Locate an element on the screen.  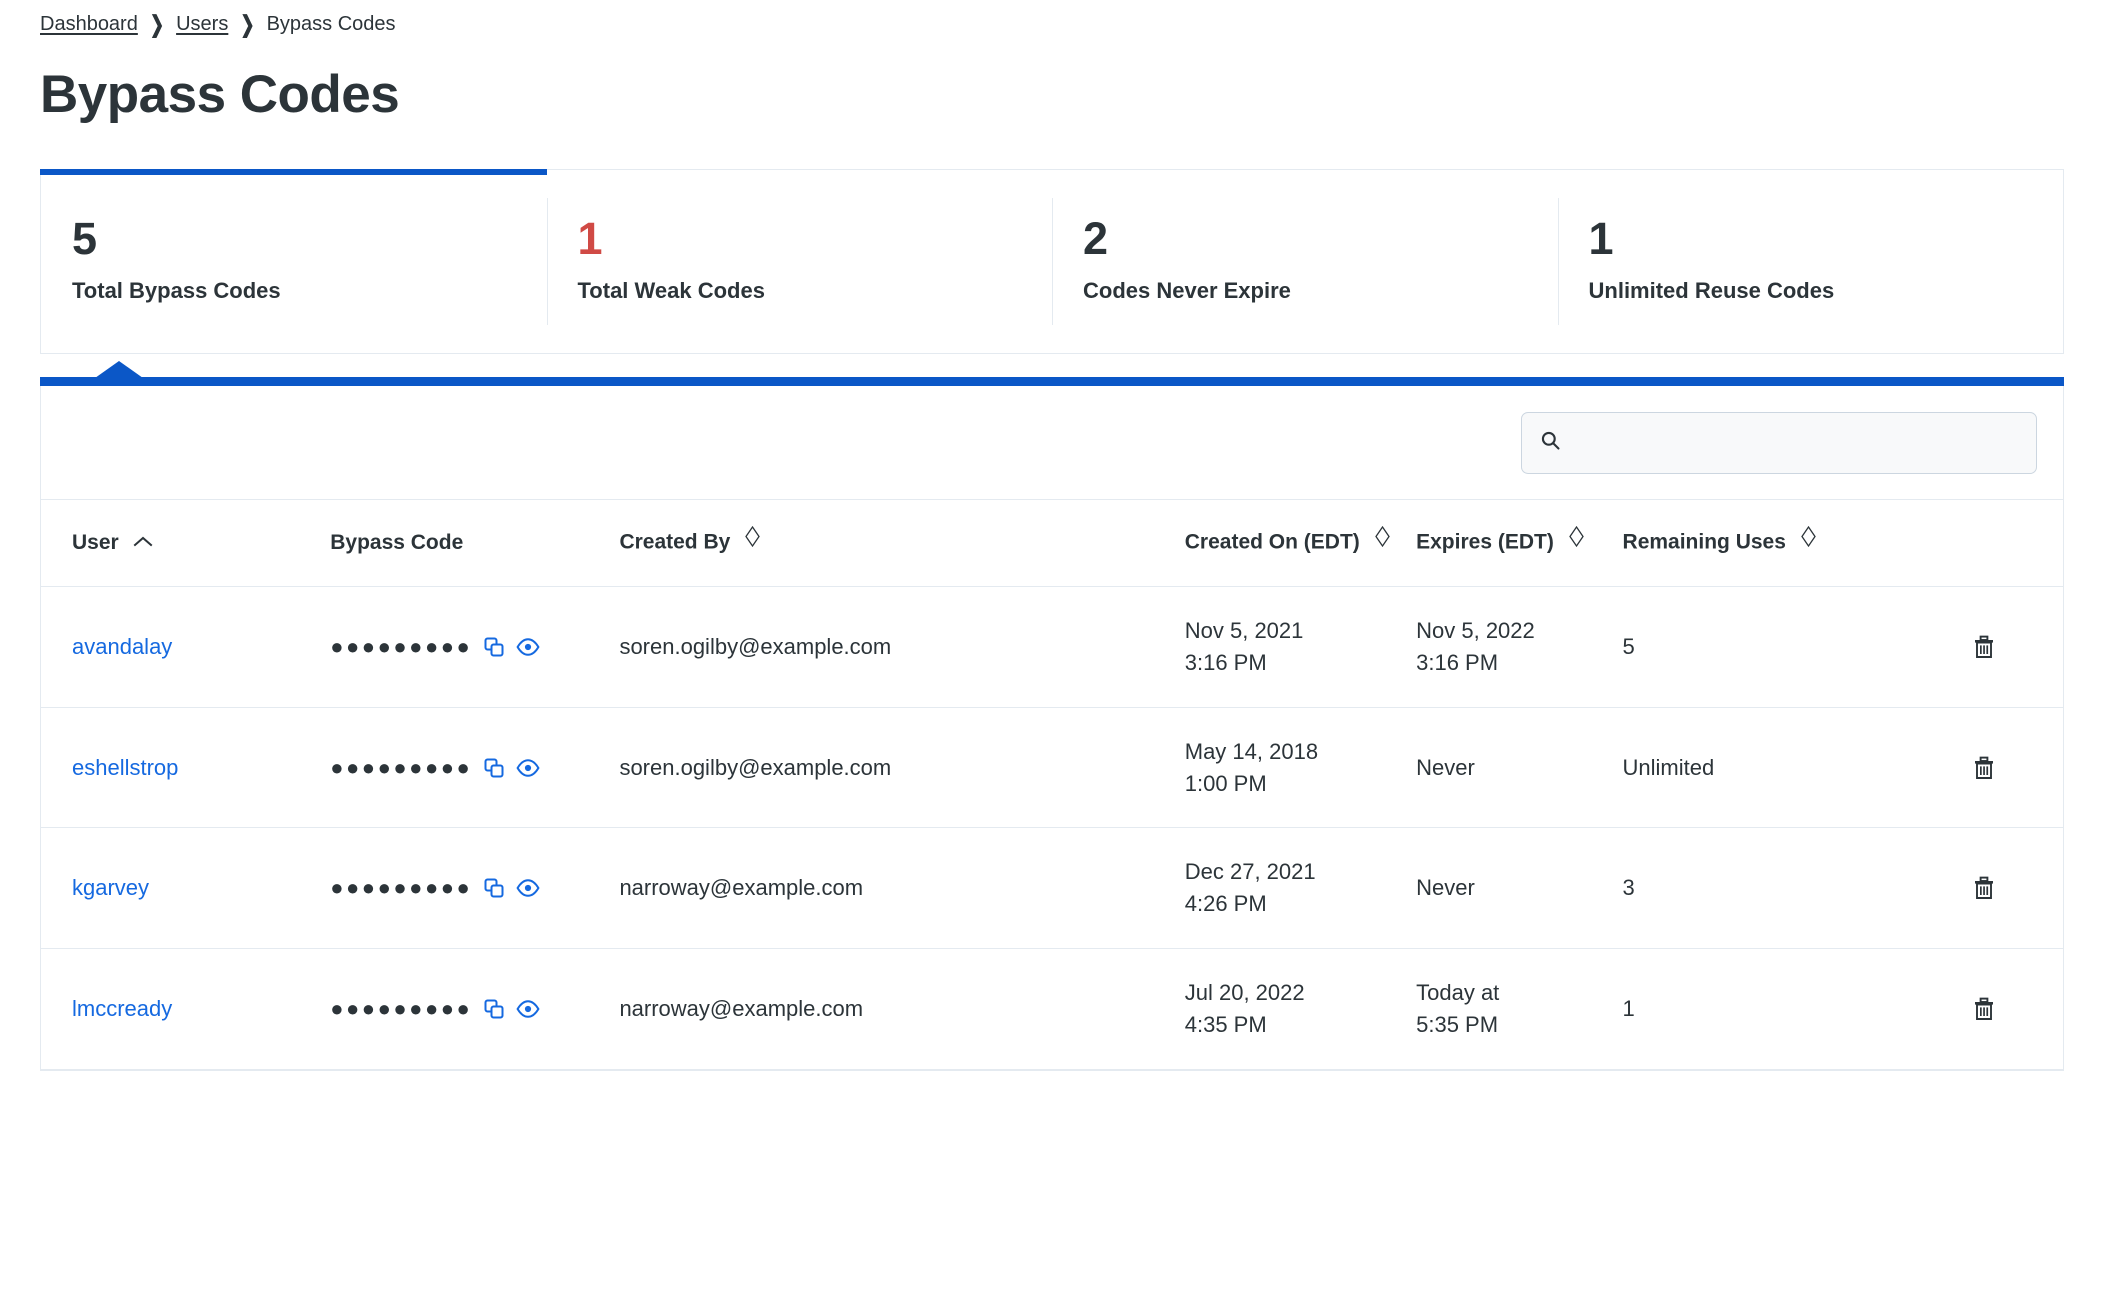
breadcrumb: Dashboard ❯ Users ❯ Bypass Codes is located at coordinates (1052, 20).